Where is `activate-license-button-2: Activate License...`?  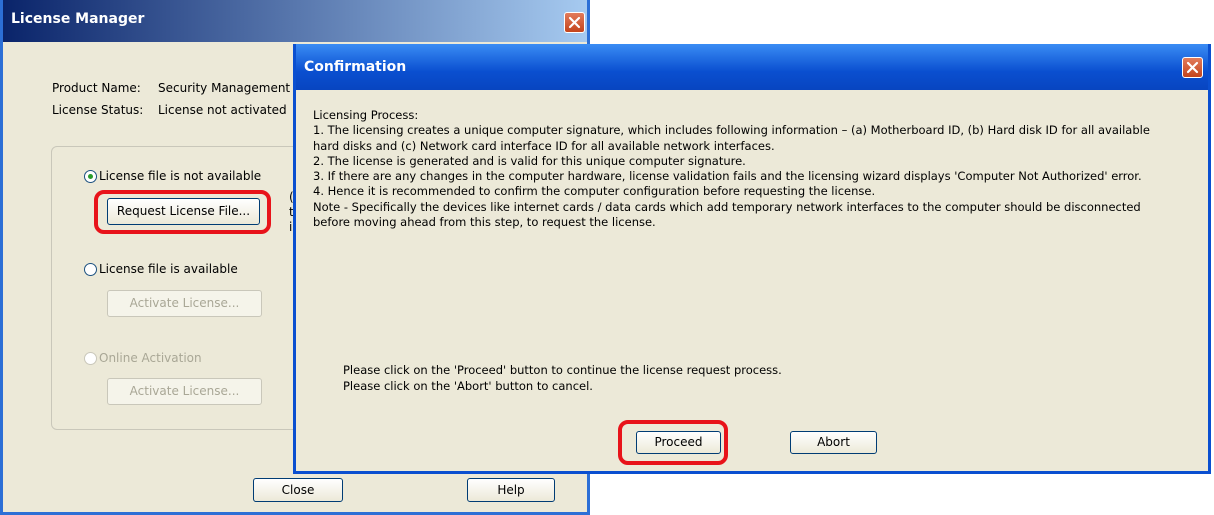
activate-license-button-2: Activate License... is located at coordinates (184, 391).